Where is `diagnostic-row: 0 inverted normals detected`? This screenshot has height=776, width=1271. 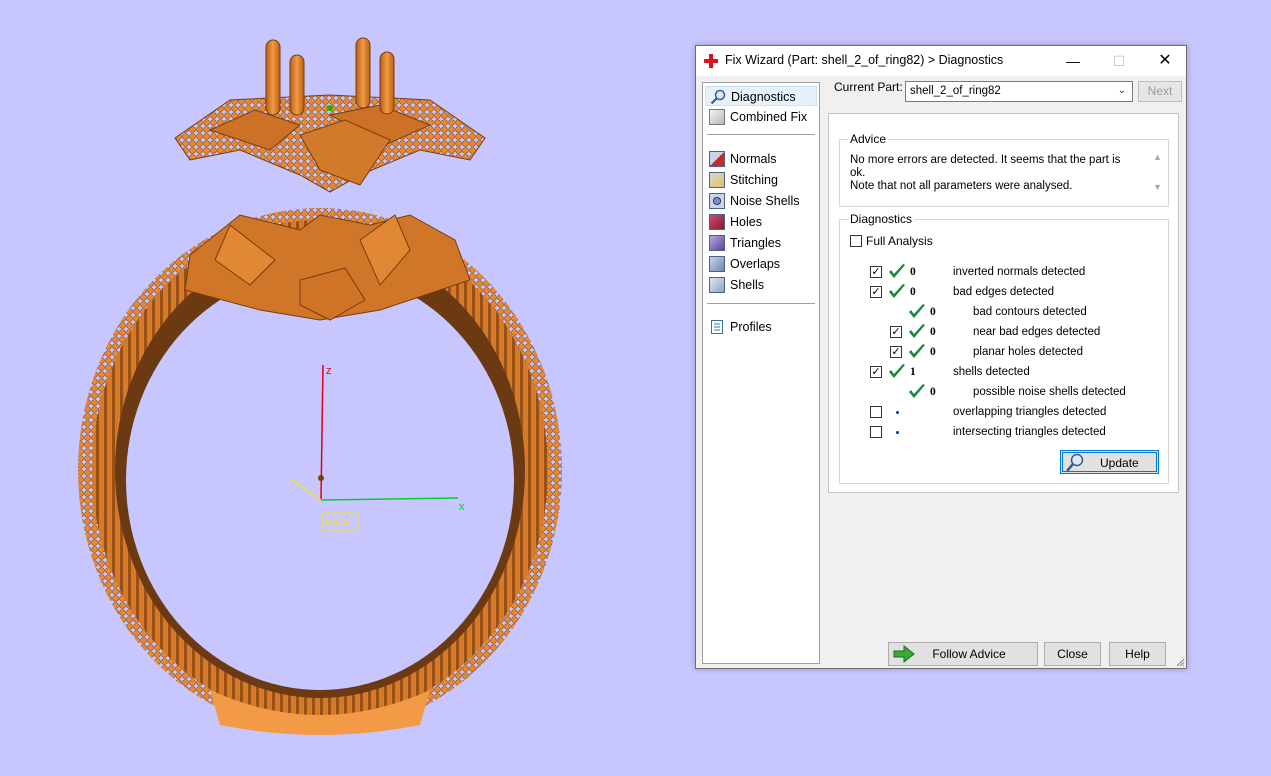
diagnostic-row: 0 inverted normals detected is located at coordinates (1000, 273).